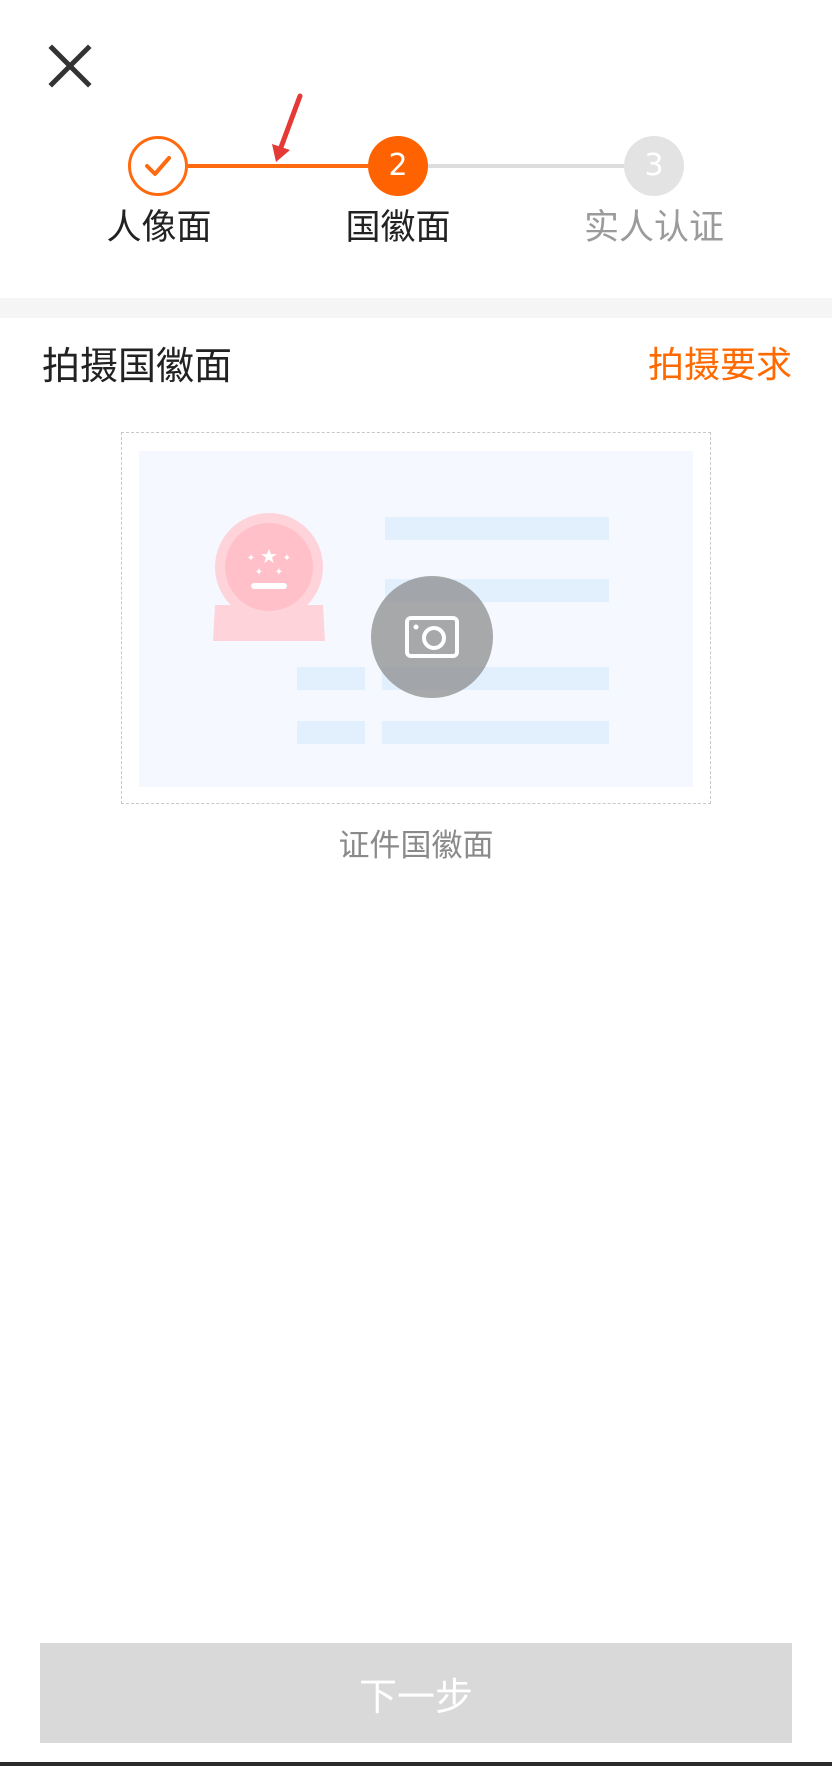  I want to click on close-button, so click(70, 70).